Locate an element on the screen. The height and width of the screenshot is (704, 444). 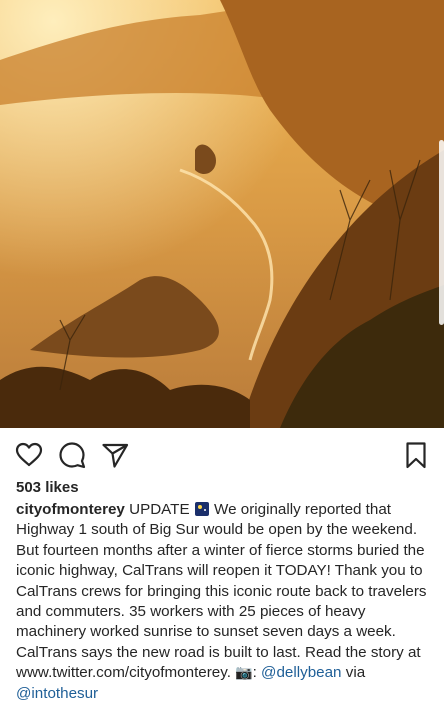
heart-icon is located at coordinates (29, 455).